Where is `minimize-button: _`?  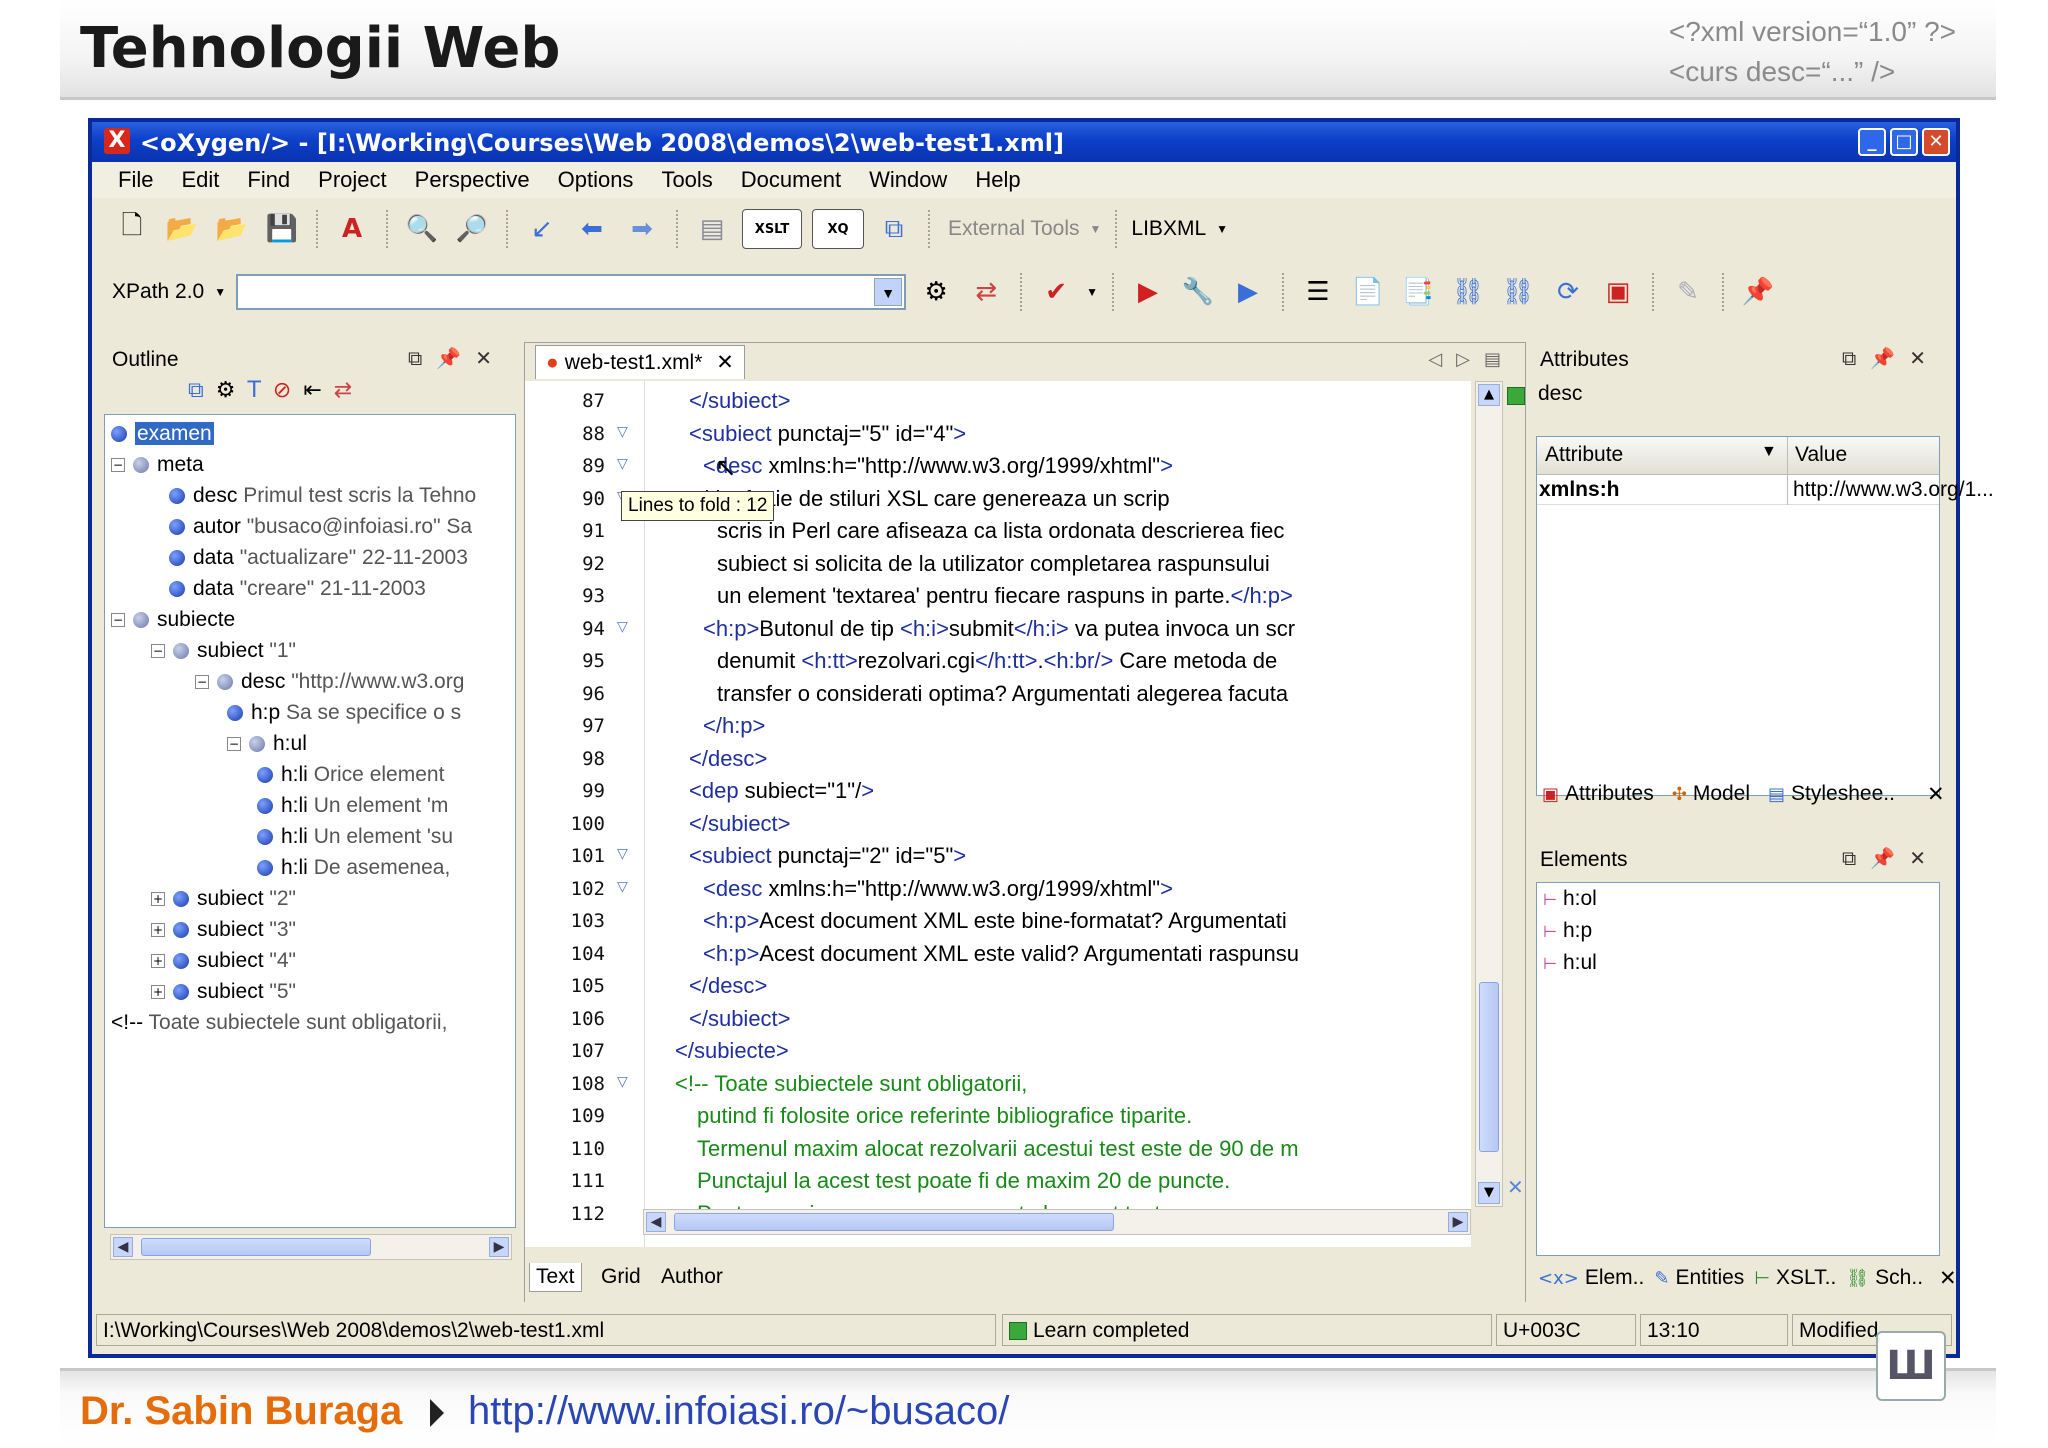
minimize-button: _ is located at coordinates (1872, 142).